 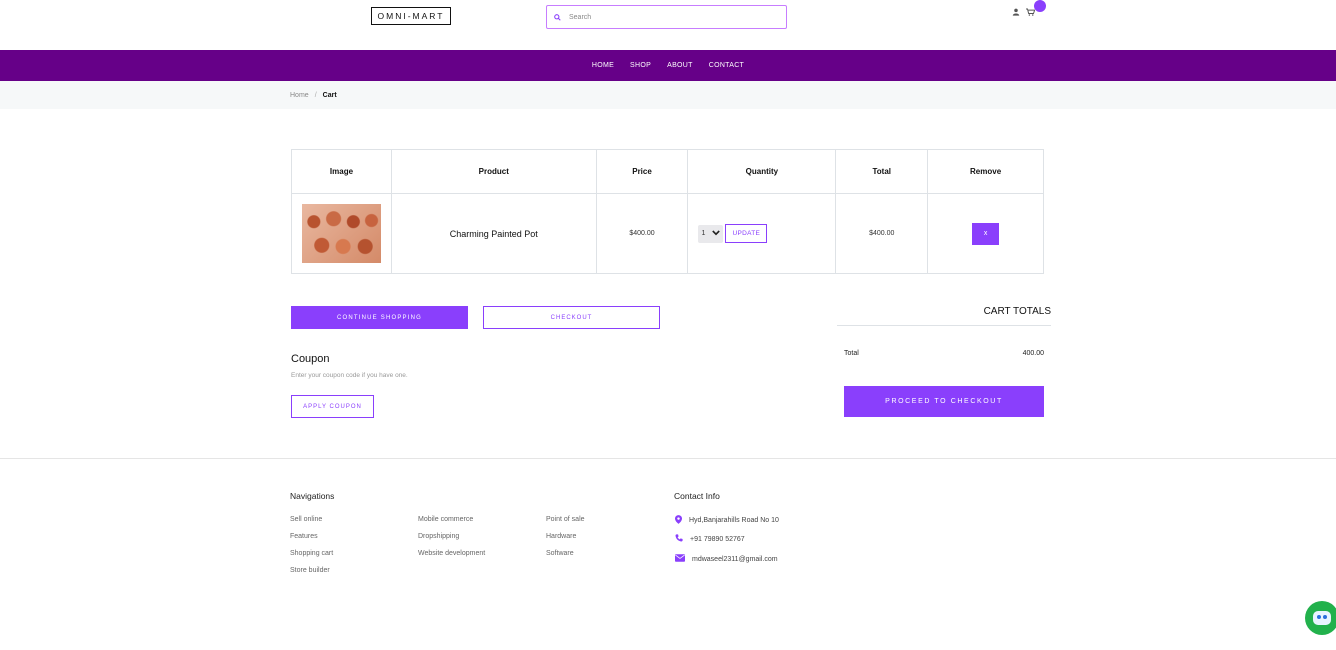 What do you see at coordinates (735, 559) in the screenshot?
I see `contact-email-text: mdwaseel2311@gmail.com` at bounding box center [735, 559].